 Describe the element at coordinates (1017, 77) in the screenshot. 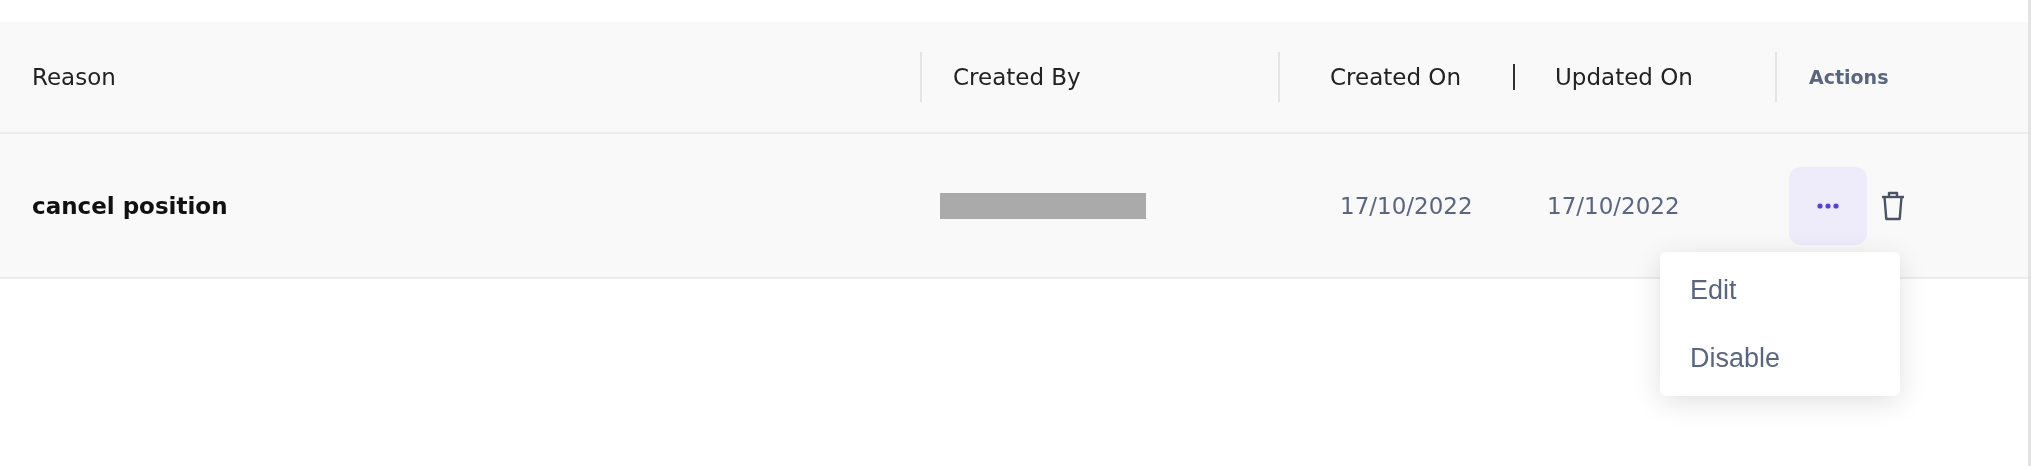

I see `column-header: Created By` at that location.